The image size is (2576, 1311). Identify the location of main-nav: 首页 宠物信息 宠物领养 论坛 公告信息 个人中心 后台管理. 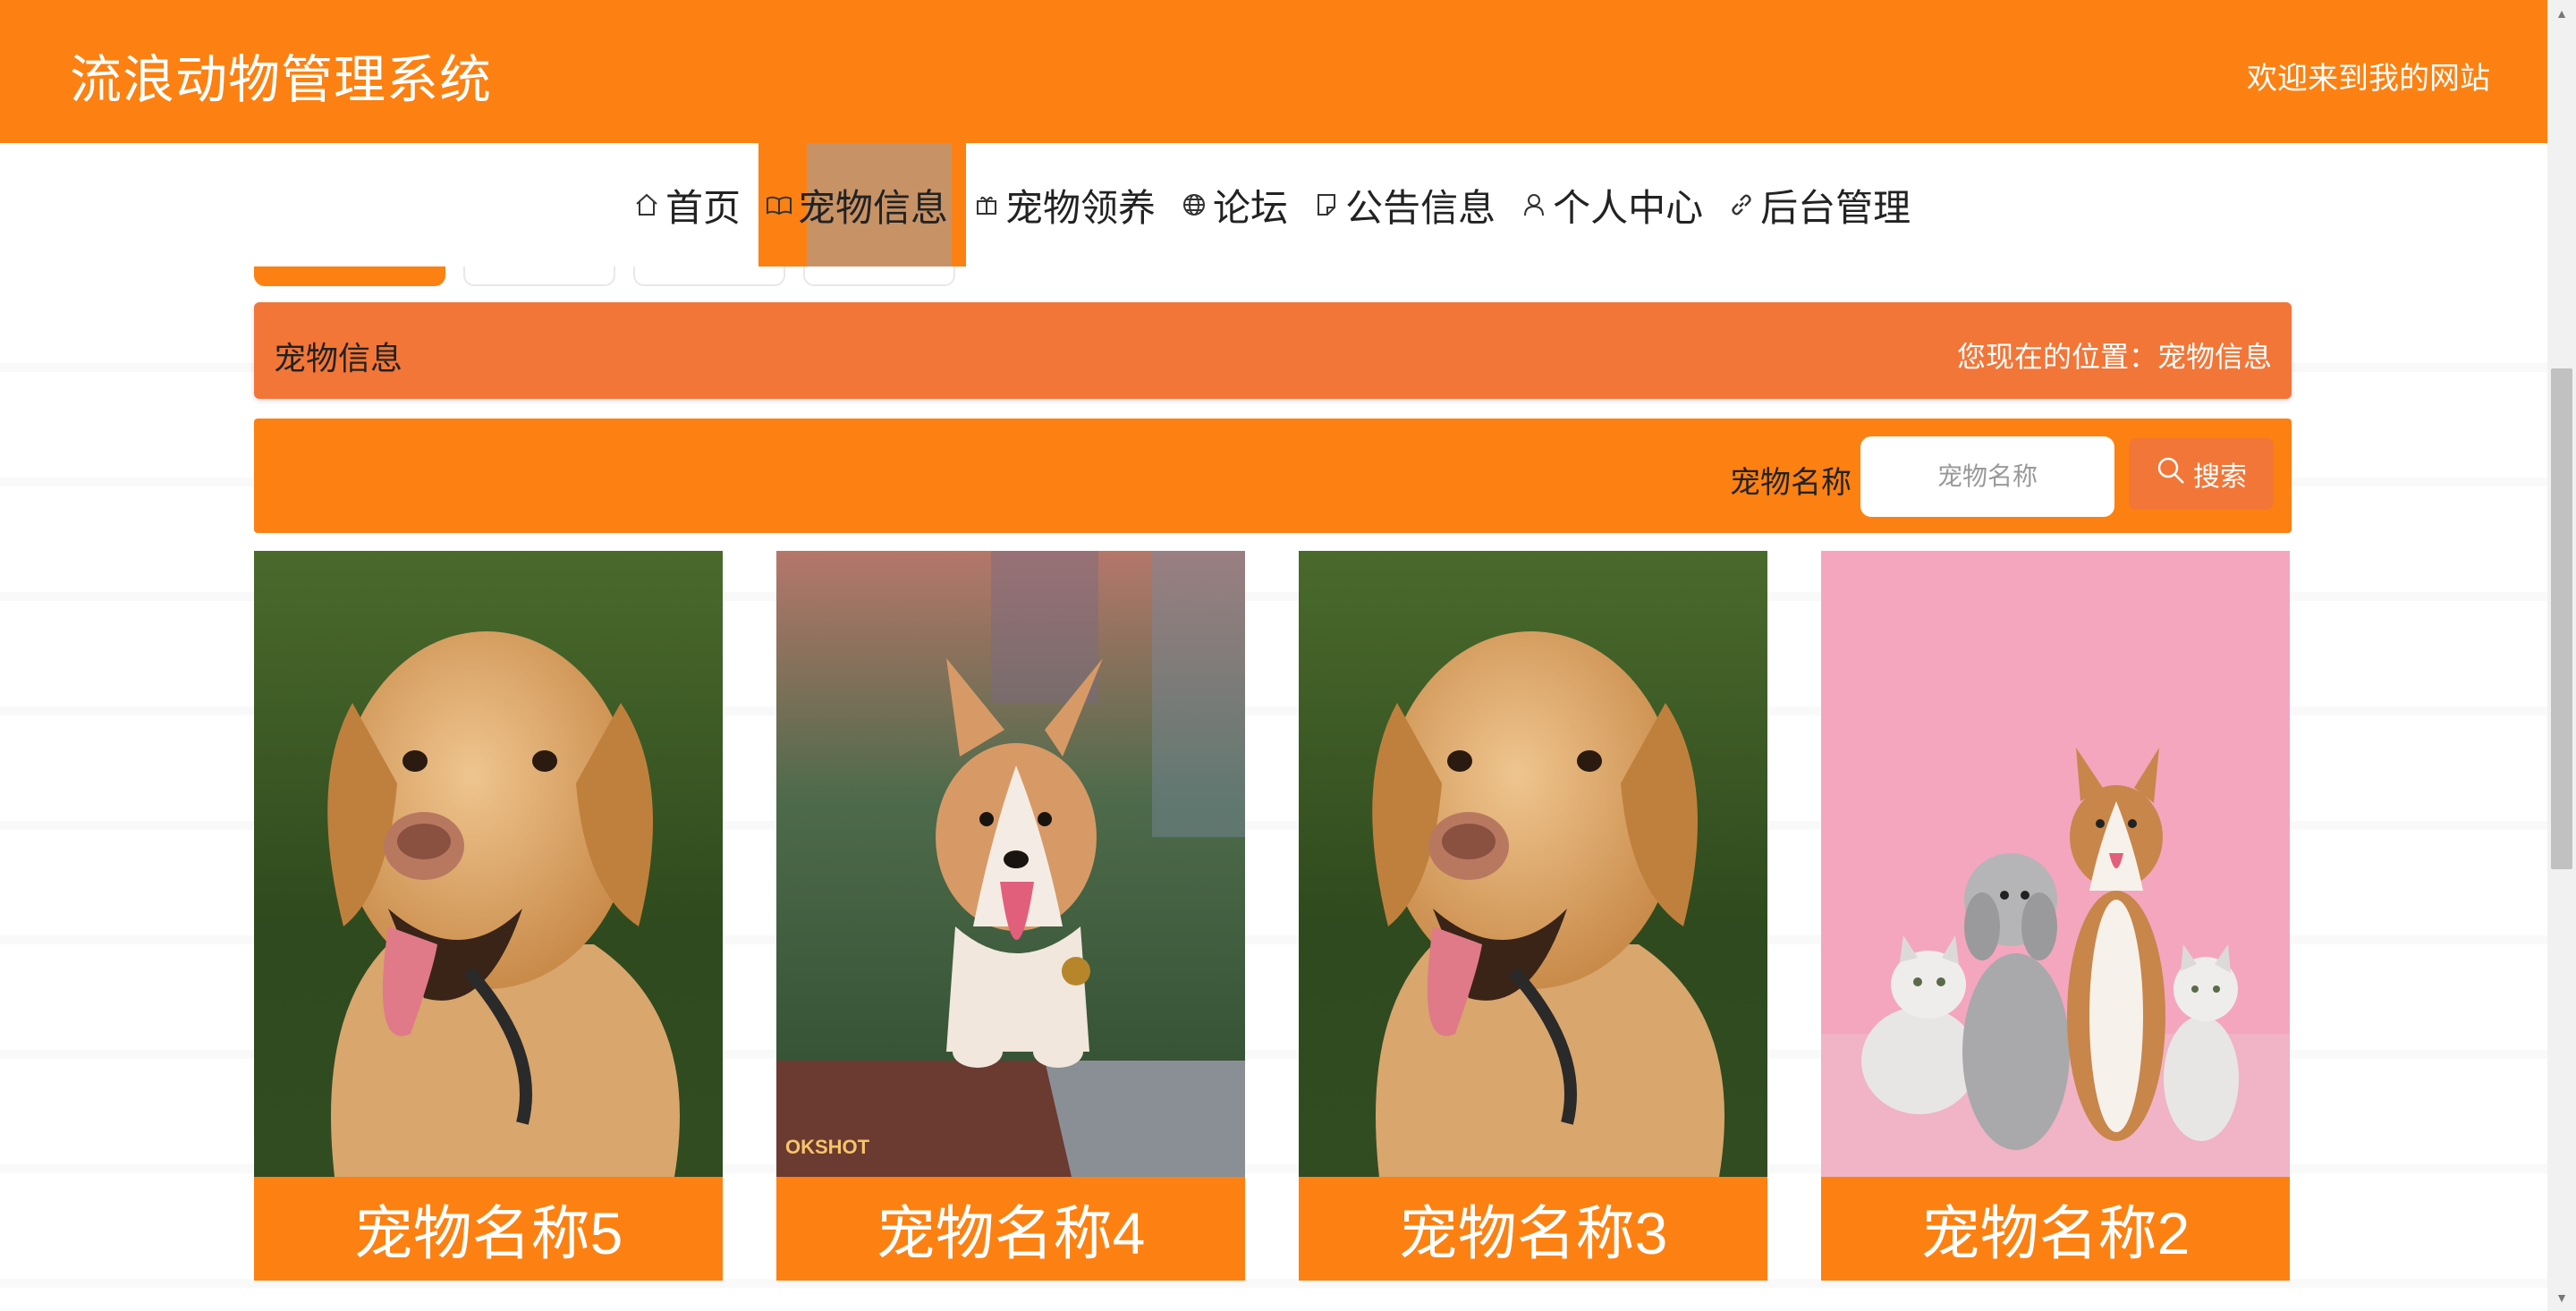
(1273, 204).